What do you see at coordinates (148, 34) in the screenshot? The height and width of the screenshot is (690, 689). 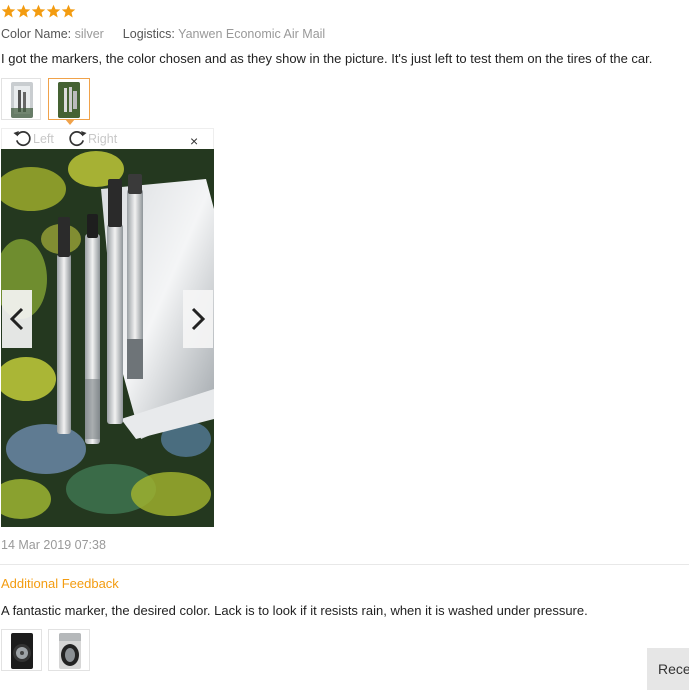 I see `logistics-label: Logistics:` at bounding box center [148, 34].